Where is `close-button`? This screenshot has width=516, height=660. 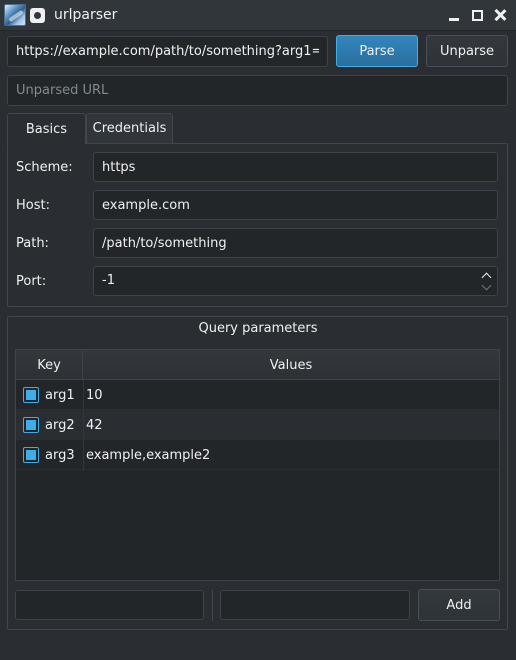 close-button is located at coordinates (500, 15).